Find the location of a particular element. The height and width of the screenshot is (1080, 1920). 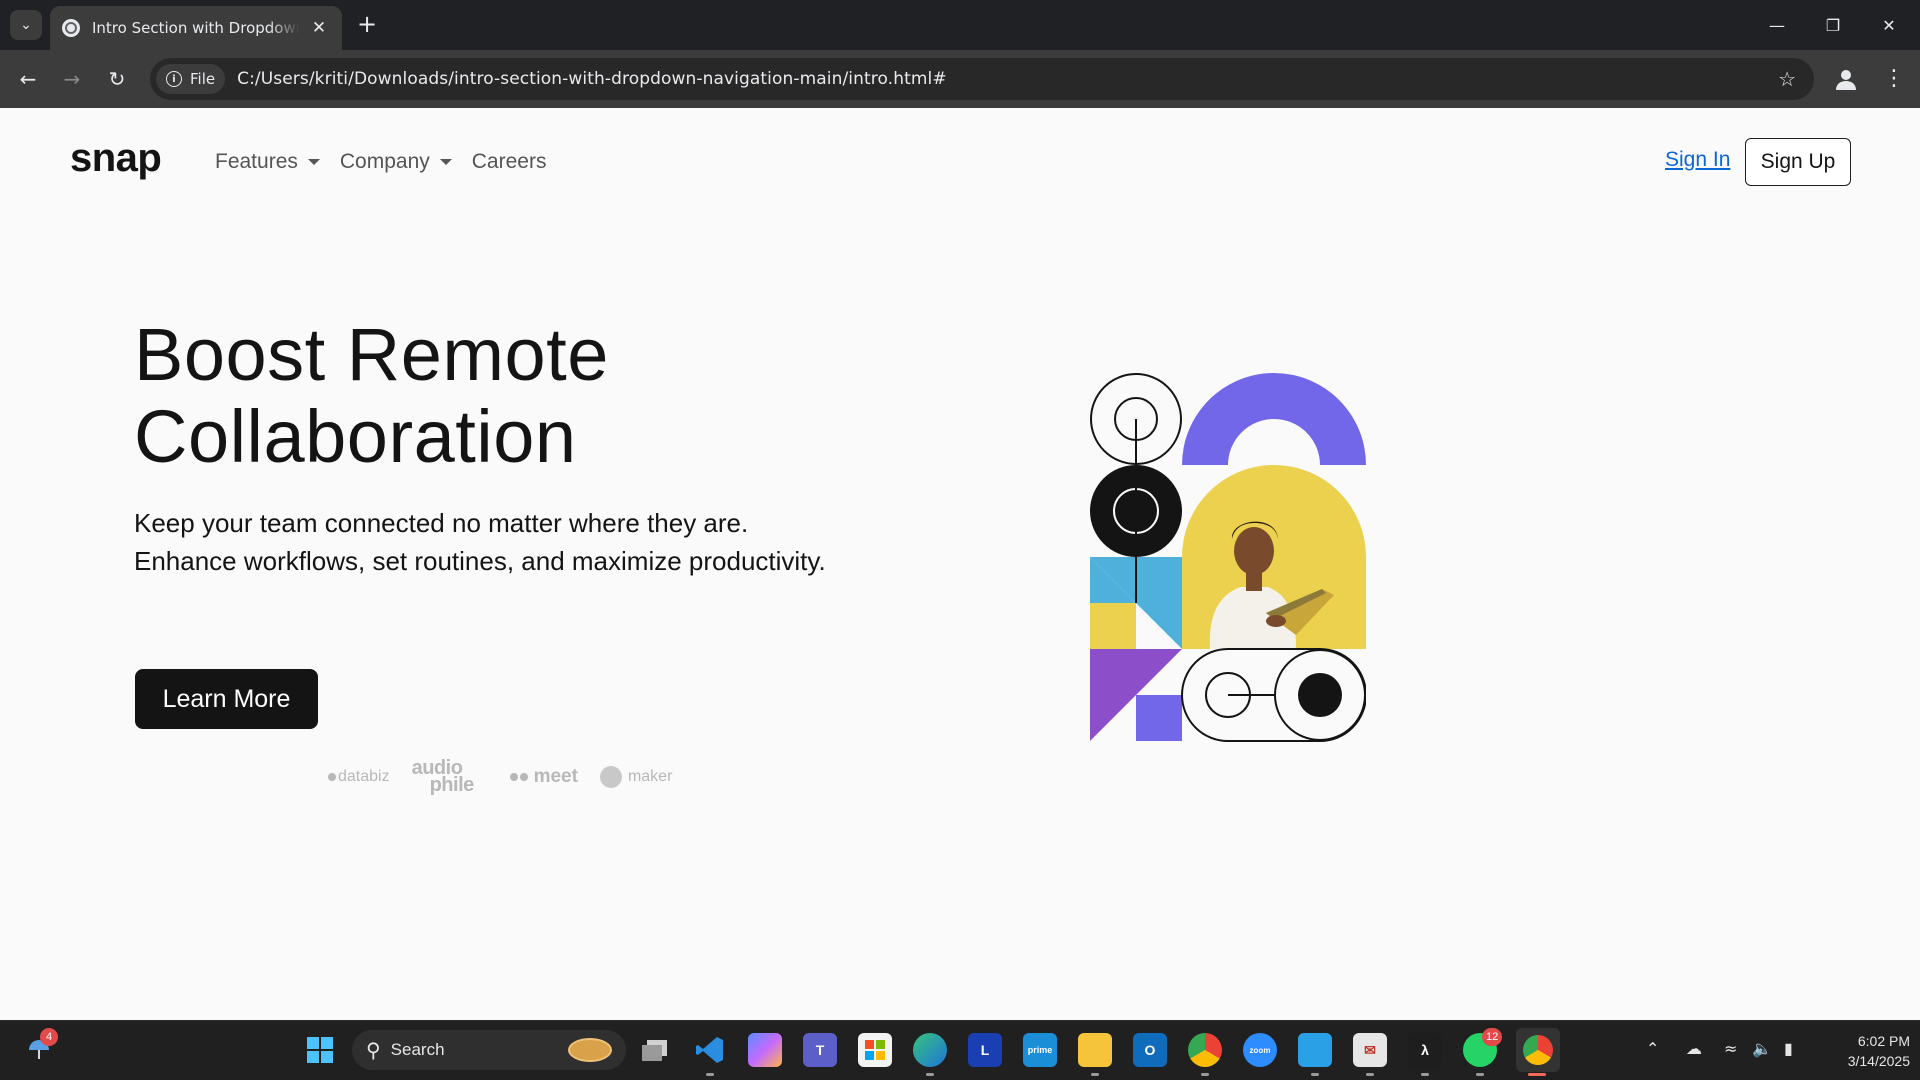

microsoft-store-icon is located at coordinates (875, 1050).